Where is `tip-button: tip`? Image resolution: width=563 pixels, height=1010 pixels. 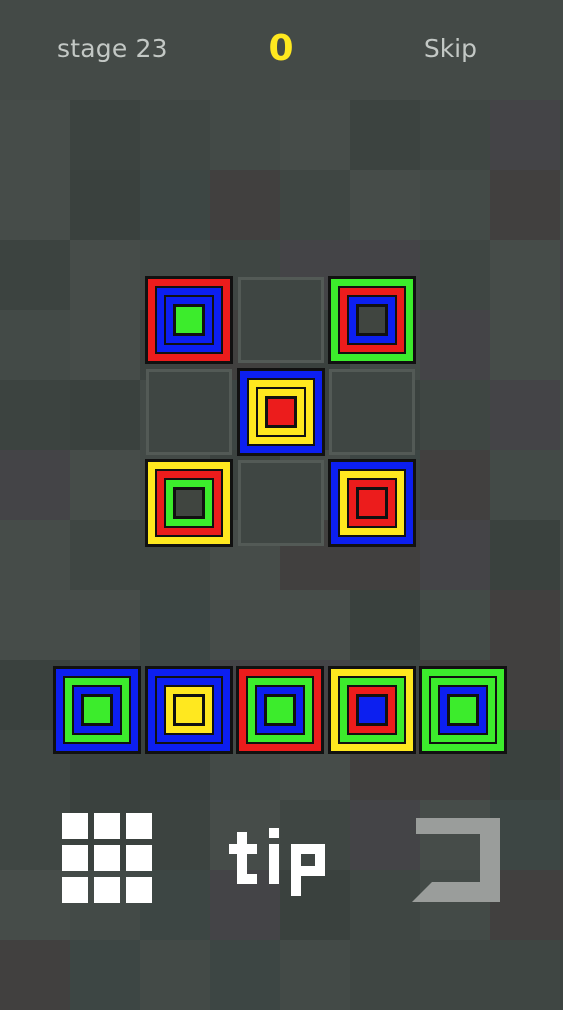 tip-button: tip is located at coordinates (282, 861).